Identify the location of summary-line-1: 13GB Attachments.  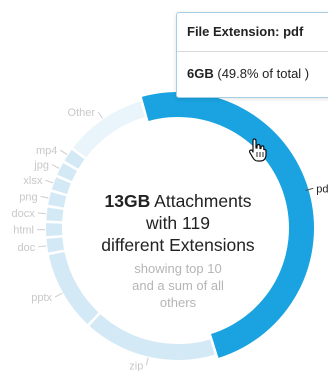
(178, 201).